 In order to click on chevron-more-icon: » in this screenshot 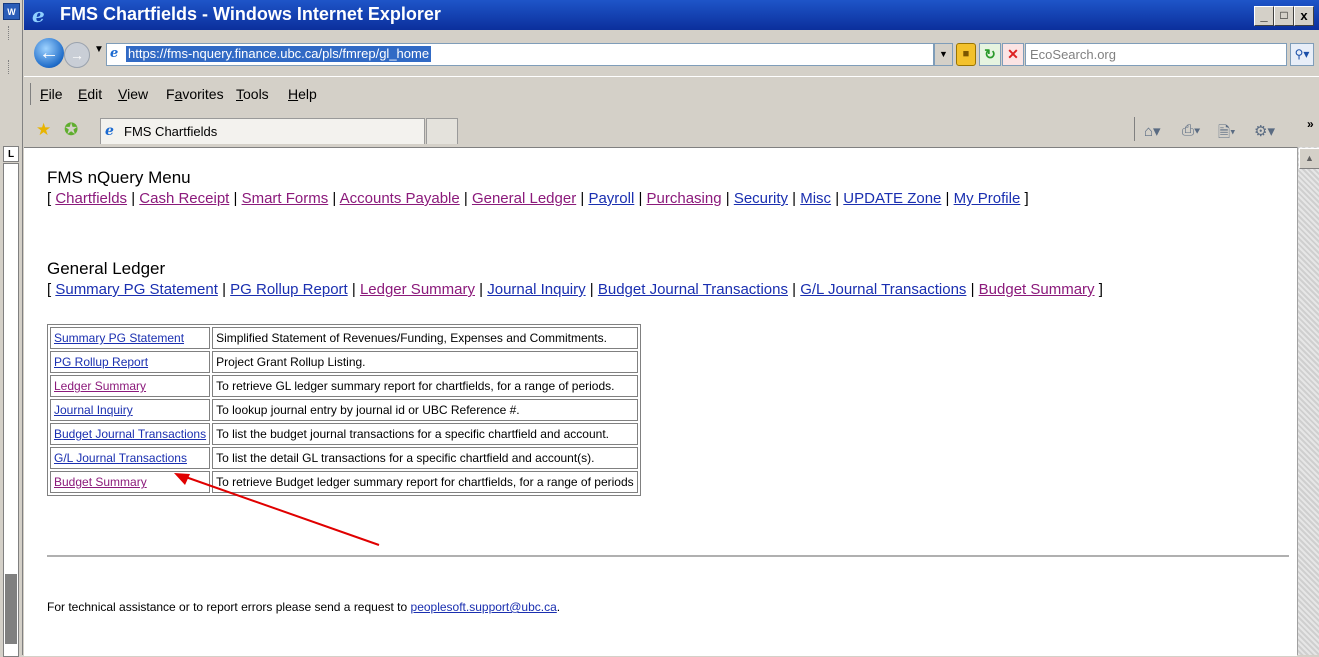, I will do `click(1310, 124)`.